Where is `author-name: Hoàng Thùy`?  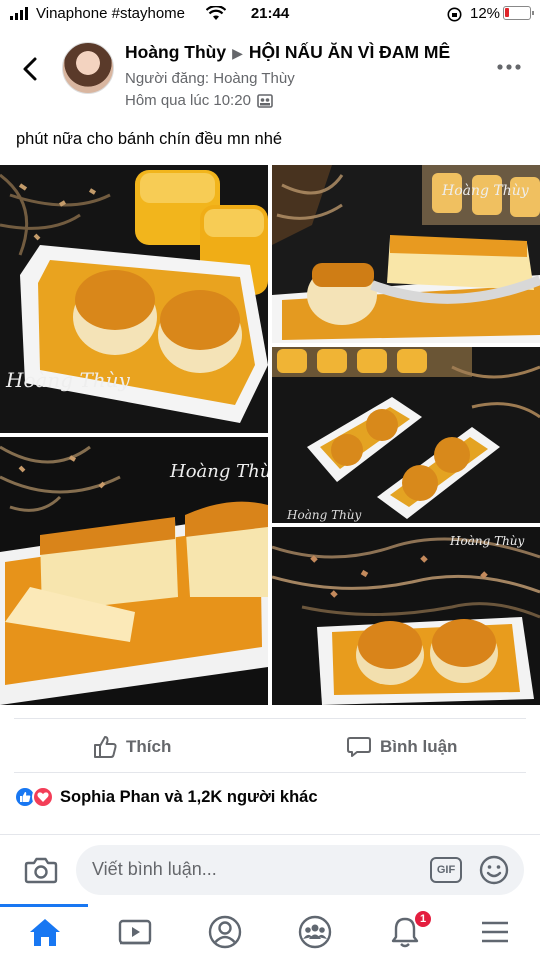
author-name: Hoàng Thùy is located at coordinates (175, 52).